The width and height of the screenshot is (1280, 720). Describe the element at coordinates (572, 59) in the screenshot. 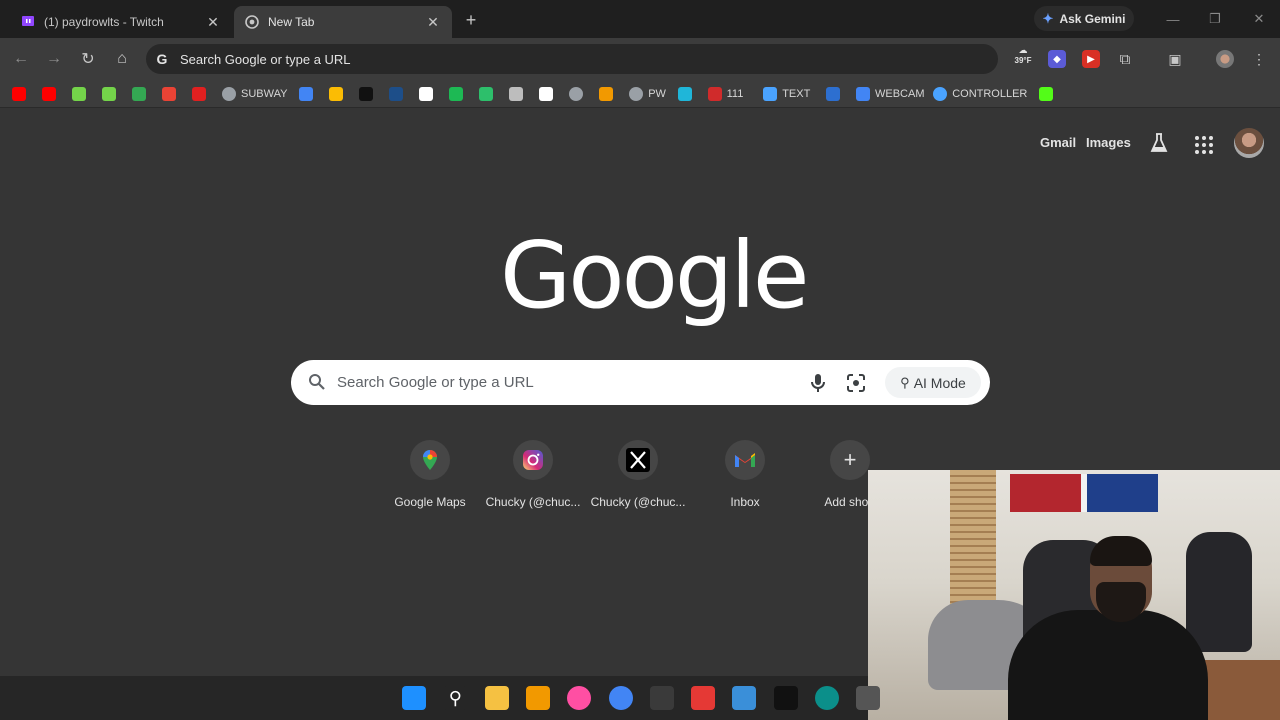

I see `address-bar: G Search Google or type a URL` at that location.